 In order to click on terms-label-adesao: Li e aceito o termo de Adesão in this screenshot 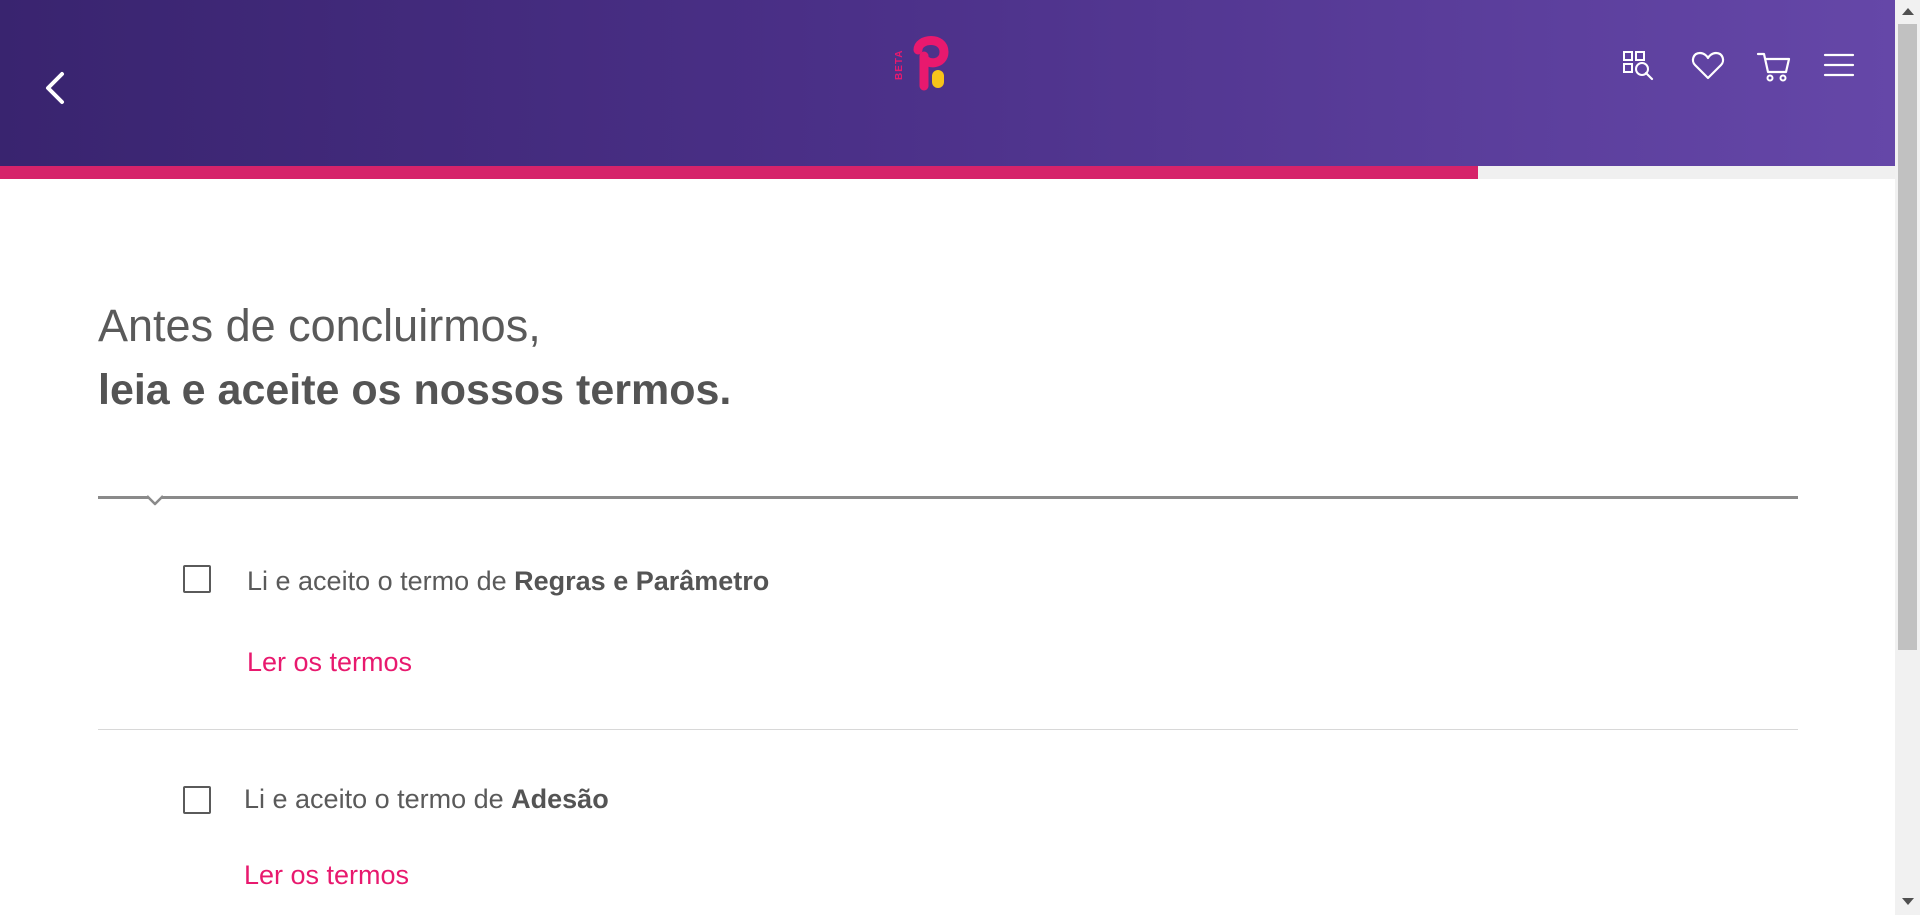, I will do `click(426, 799)`.